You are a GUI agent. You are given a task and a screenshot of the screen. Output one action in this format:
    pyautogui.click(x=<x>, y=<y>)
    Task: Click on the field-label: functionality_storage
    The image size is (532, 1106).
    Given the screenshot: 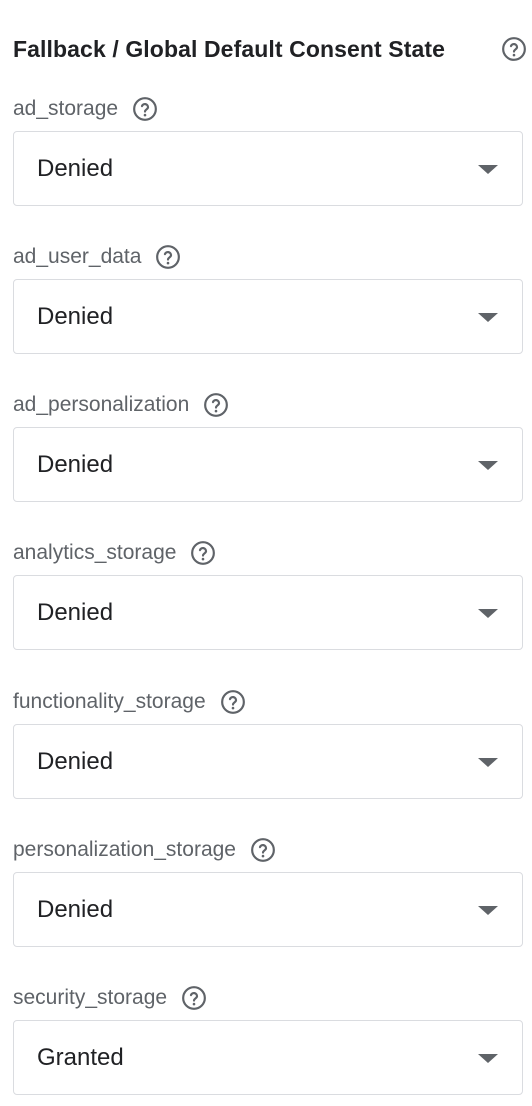 What is the action you would take?
    pyautogui.click(x=109, y=701)
    